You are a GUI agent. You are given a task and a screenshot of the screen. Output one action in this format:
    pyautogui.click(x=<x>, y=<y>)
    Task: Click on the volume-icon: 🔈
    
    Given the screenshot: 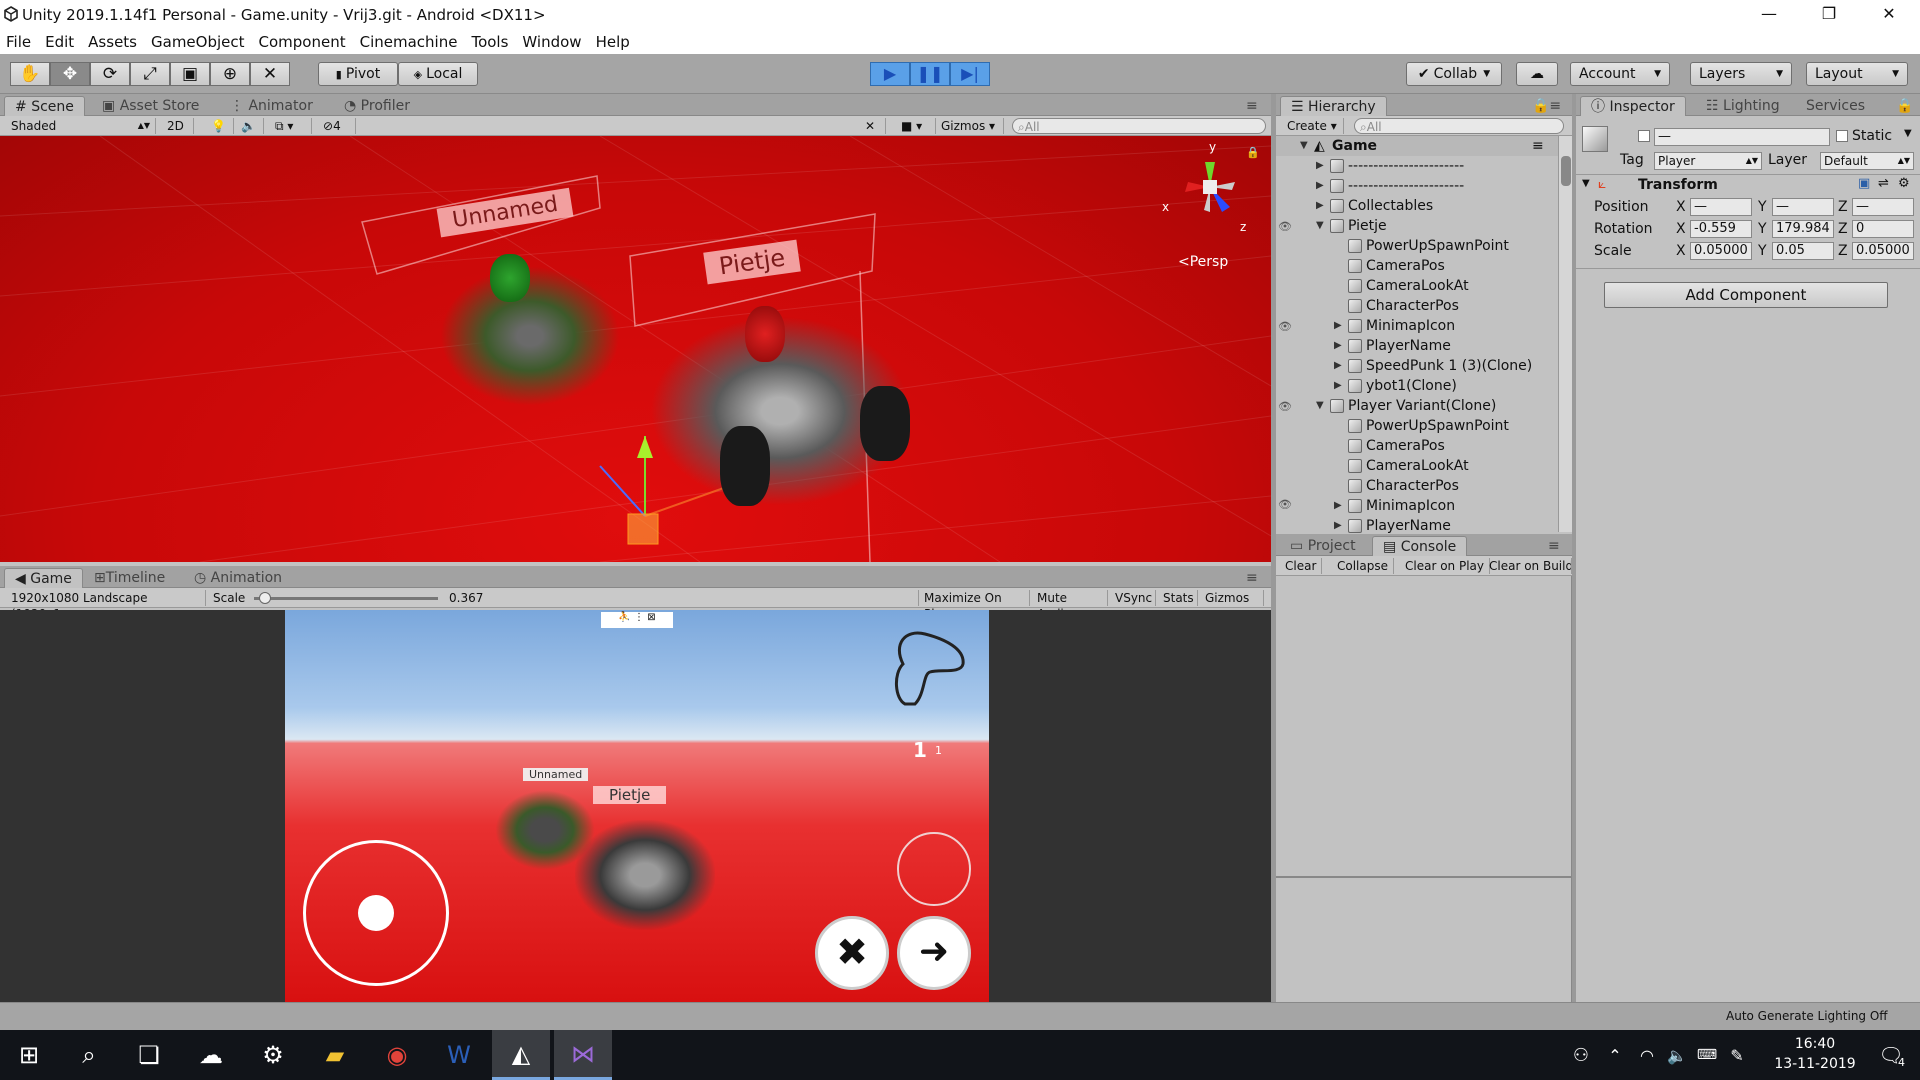 What is the action you would take?
    pyautogui.click(x=1677, y=1055)
    